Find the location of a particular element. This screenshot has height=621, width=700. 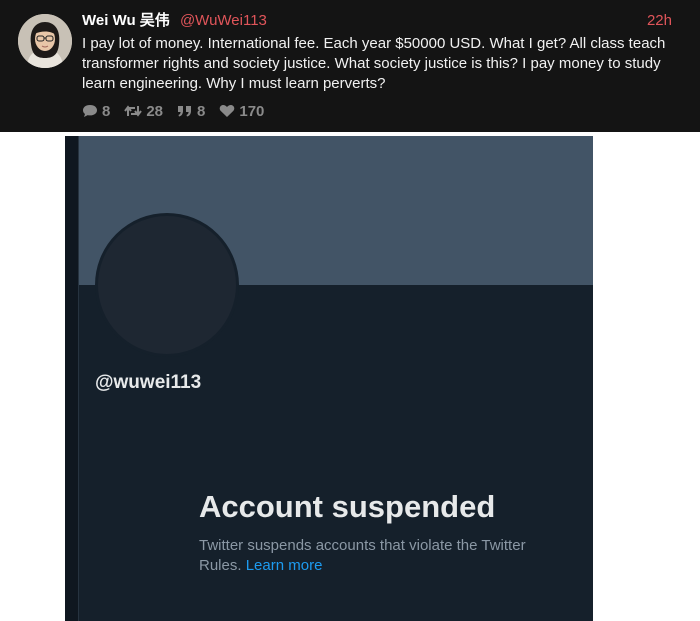

retweet-icon is located at coordinates (133, 111).